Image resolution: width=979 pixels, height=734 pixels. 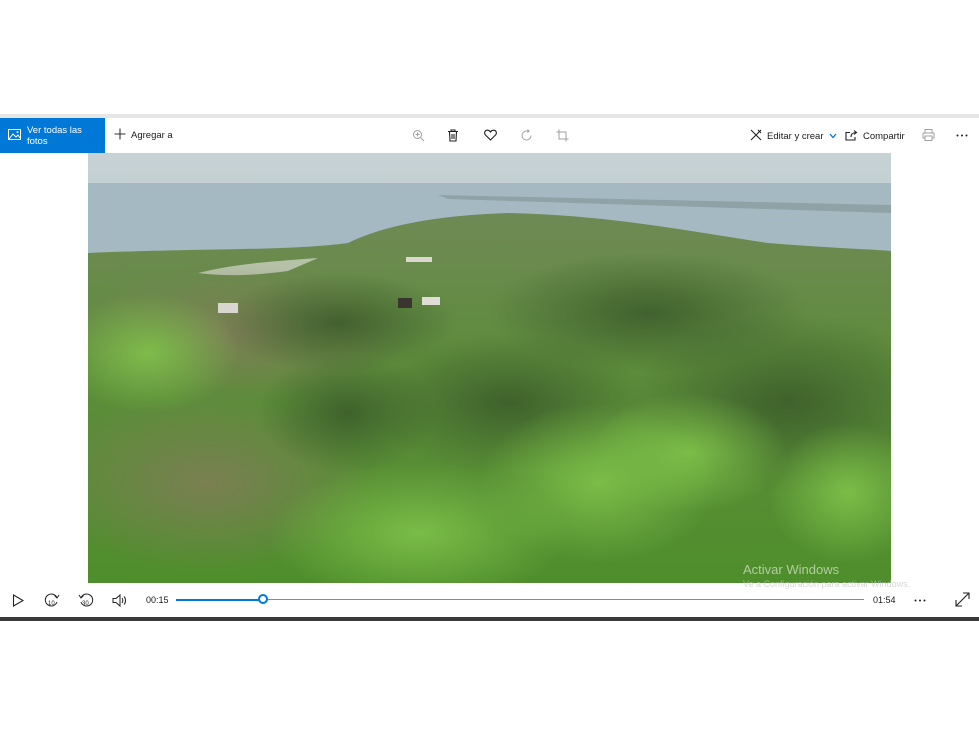 I want to click on view-all-photos-button: Ver todas las fotos, so click(x=52, y=135).